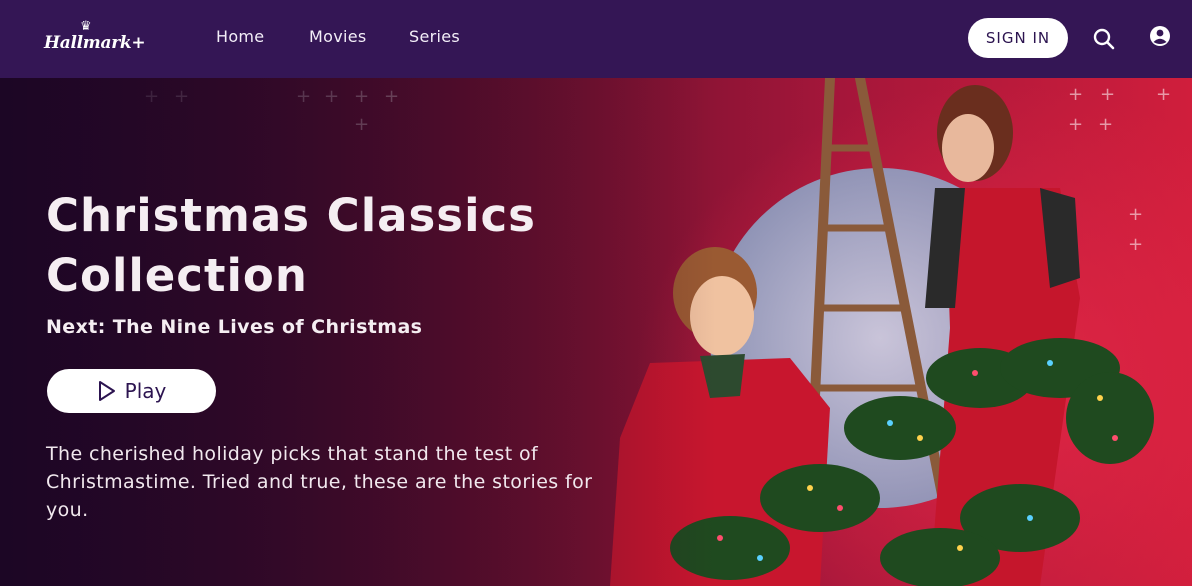 The image size is (1192, 586). I want to click on user-circle-icon, so click(1160, 39).